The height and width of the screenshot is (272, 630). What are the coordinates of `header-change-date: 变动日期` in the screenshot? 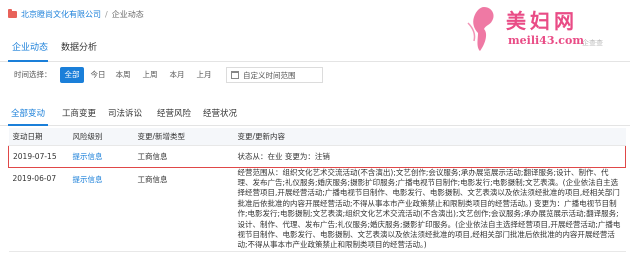 It's located at (38, 137).